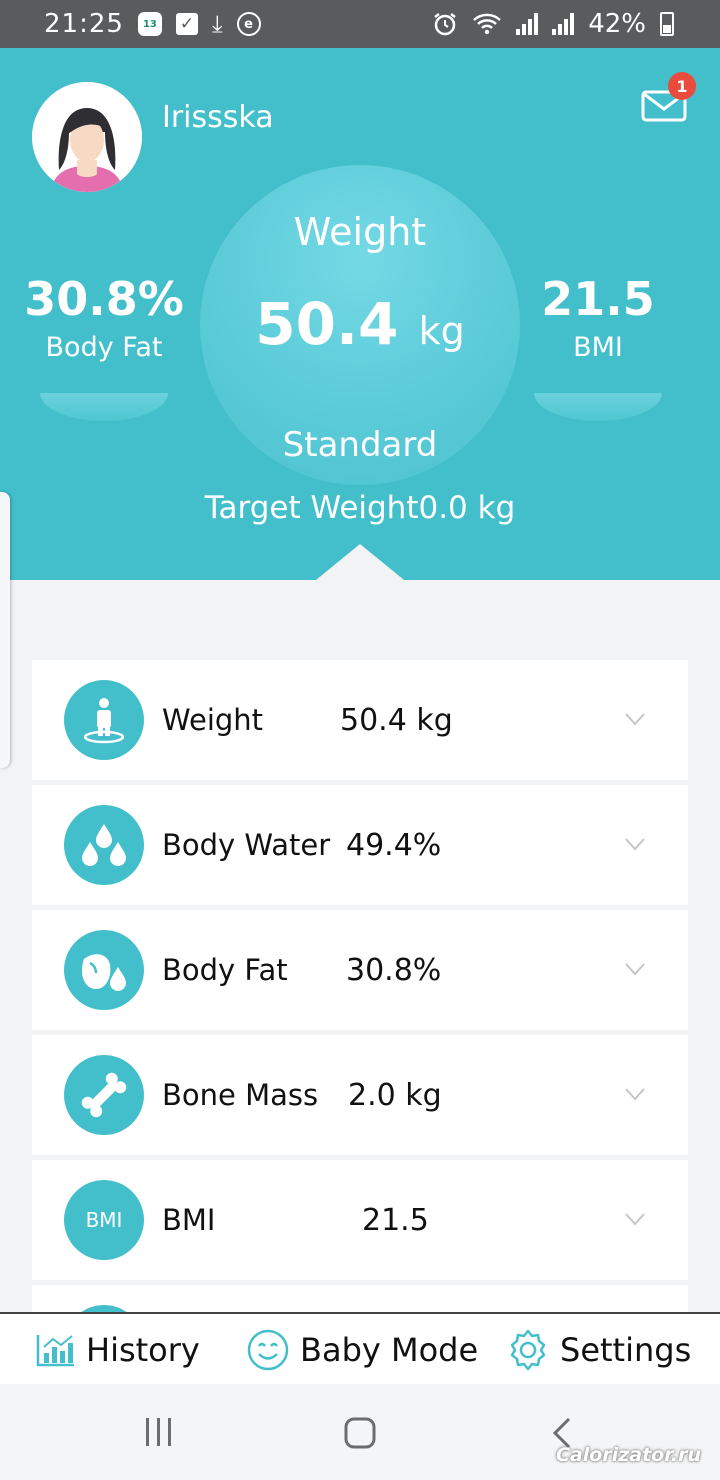 The width and height of the screenshot is (720, 1480). I want to click on bmi-summary: 21.5 BMI, so click(598, 317).